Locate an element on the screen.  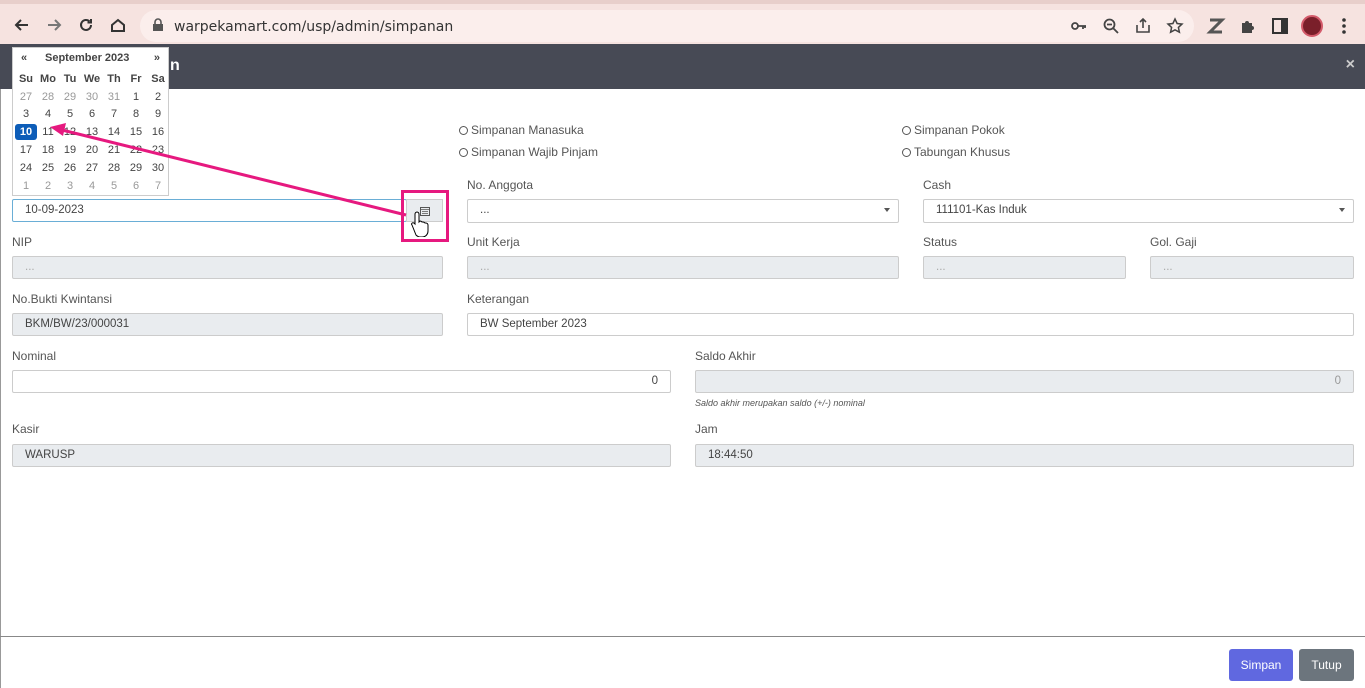
radio-tabungan-khusus: Tabungan Khusus is located at coordinates (956, 152).